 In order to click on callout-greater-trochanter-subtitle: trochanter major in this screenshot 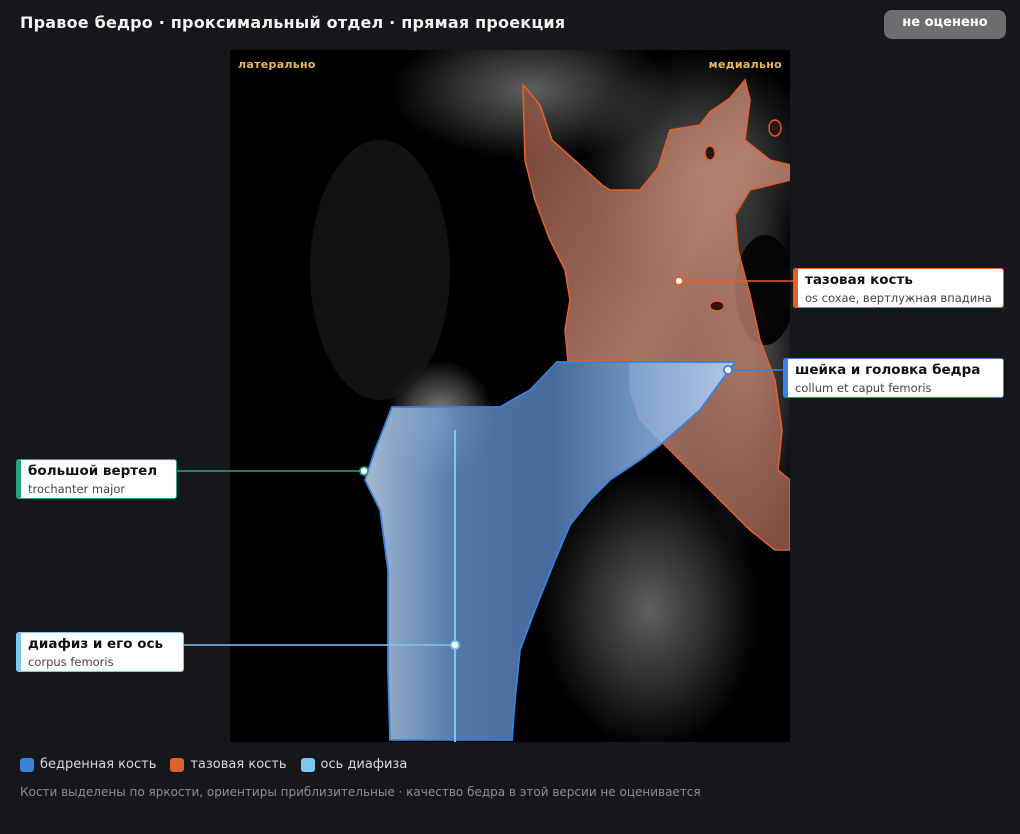, I will do `click(77, 489)`.